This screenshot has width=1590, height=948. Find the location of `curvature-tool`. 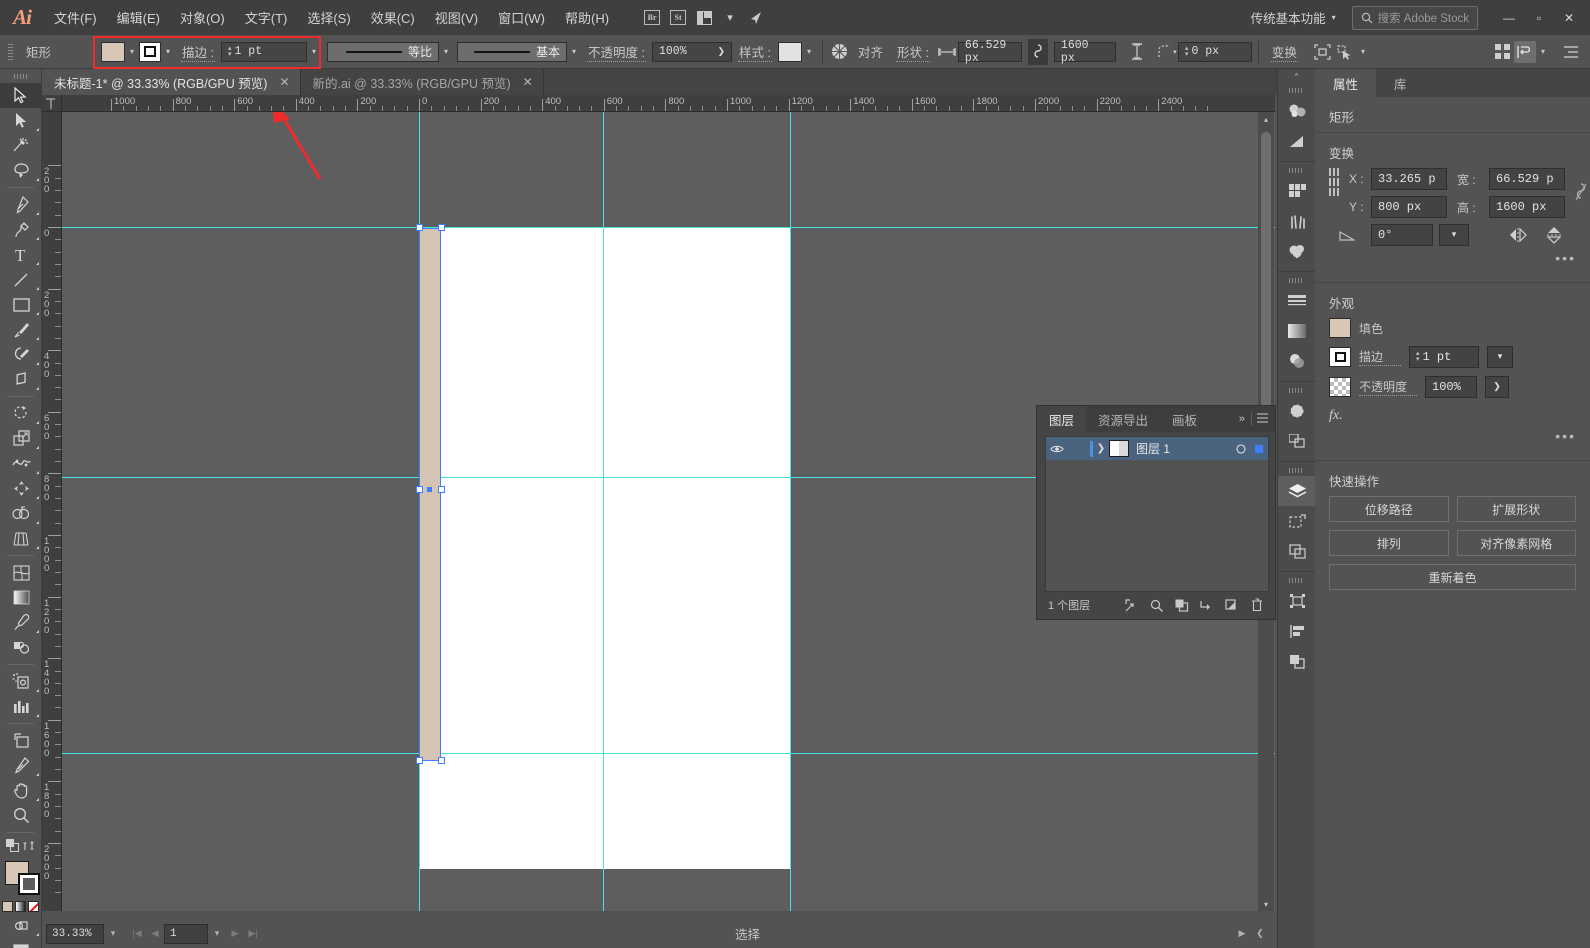

curvature-tool is located at coordinates (21, 229).